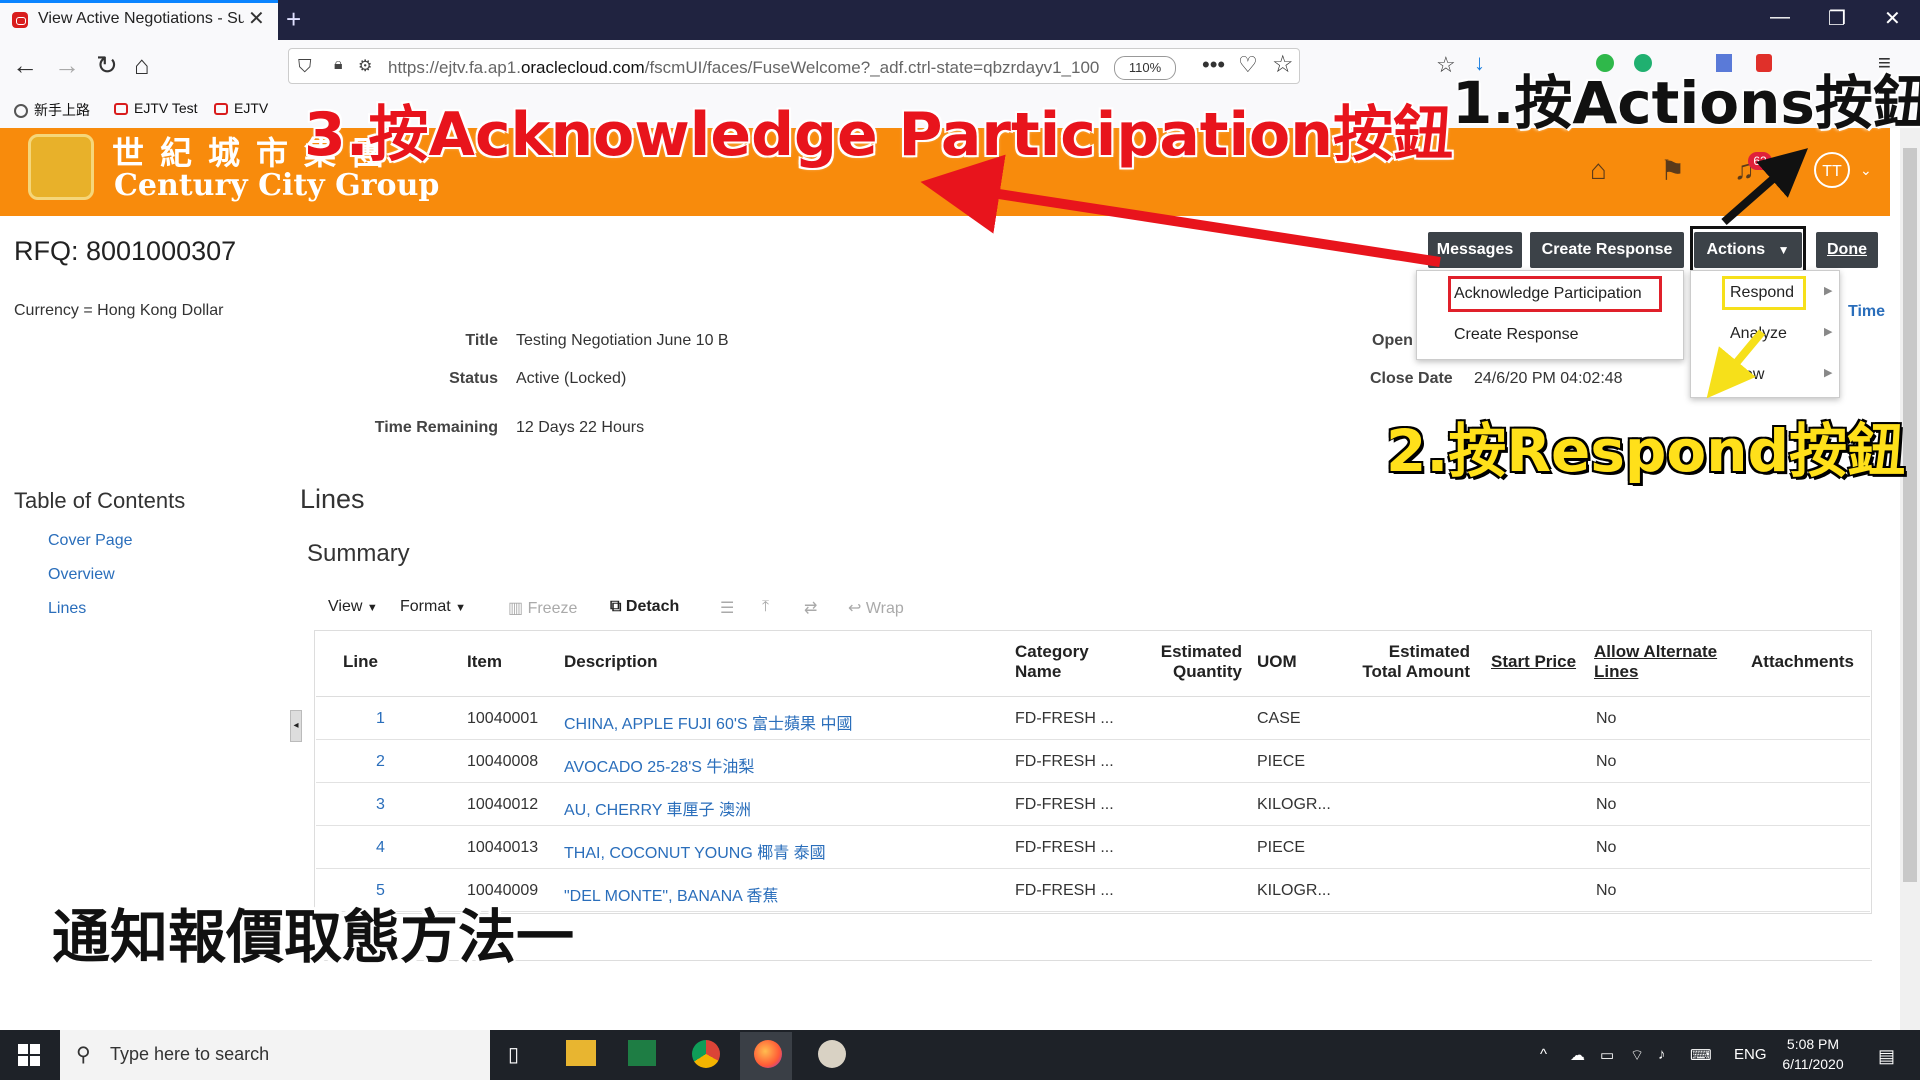 This screenshot has width=1920, height=1080. Describe the element at coordinates (1180, 210) in the screenshot. I see `arrow-to-acknowledge` at that location.